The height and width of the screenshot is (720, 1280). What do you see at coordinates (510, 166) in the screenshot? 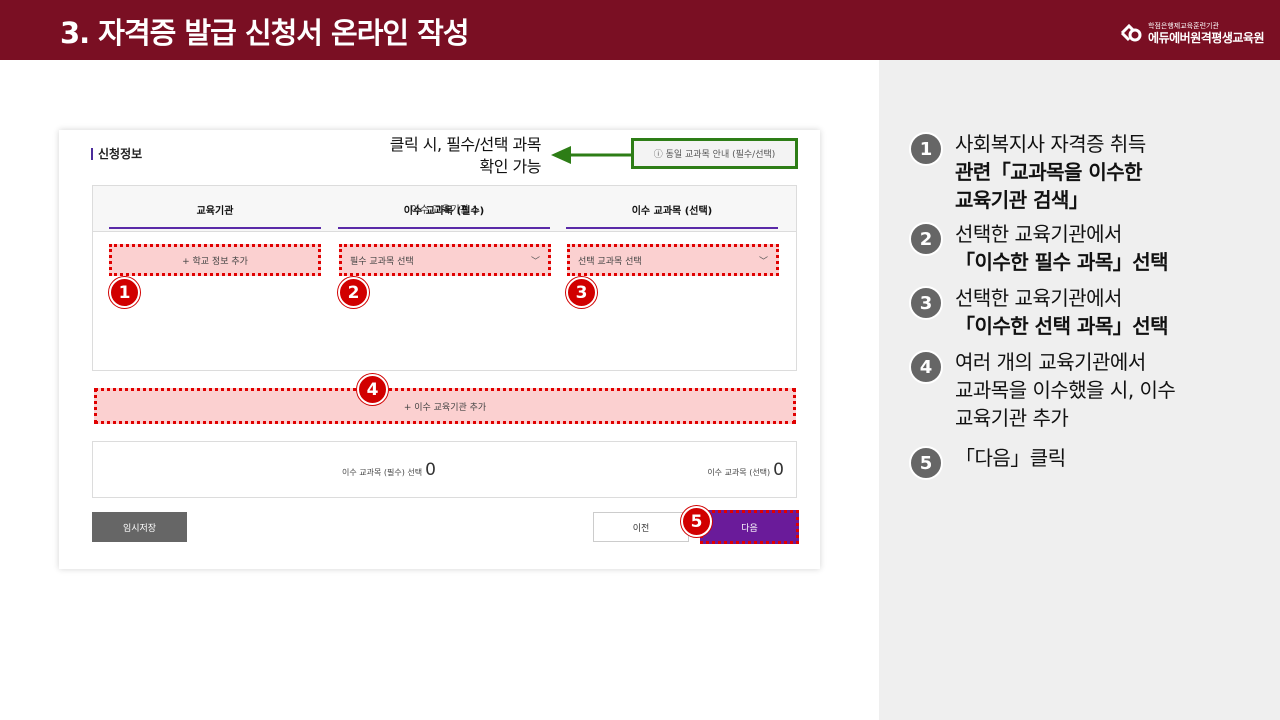
I see `callout-line-2: 확인 가능` at bounding box center [510, 166].